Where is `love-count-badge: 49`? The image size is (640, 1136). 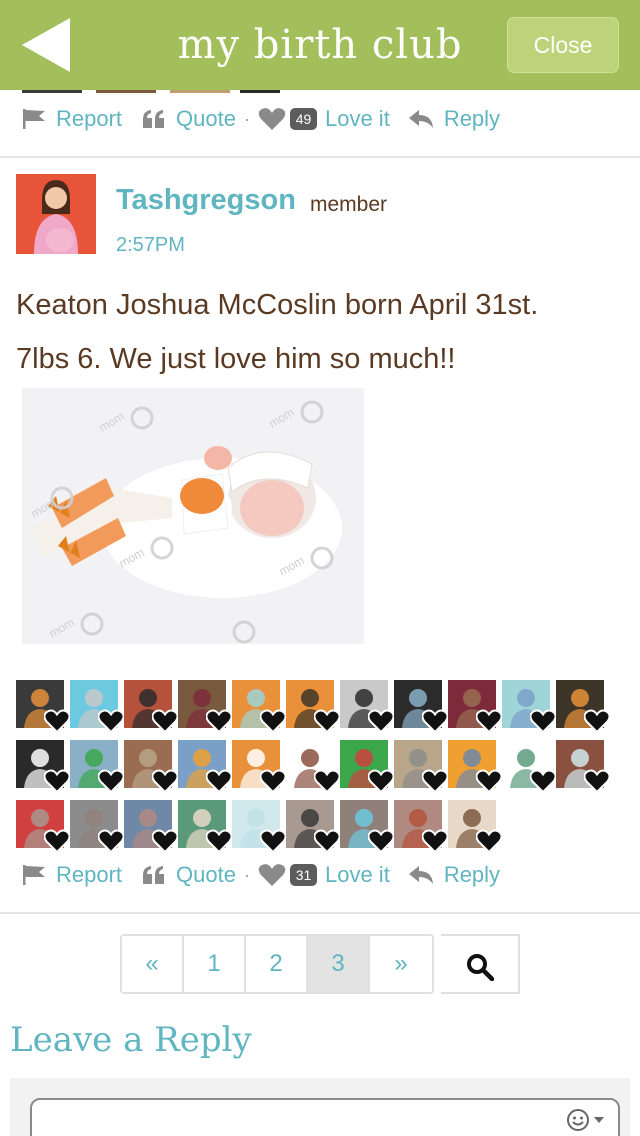 love-count-badge: 49 is located at coordinates (303, 119).